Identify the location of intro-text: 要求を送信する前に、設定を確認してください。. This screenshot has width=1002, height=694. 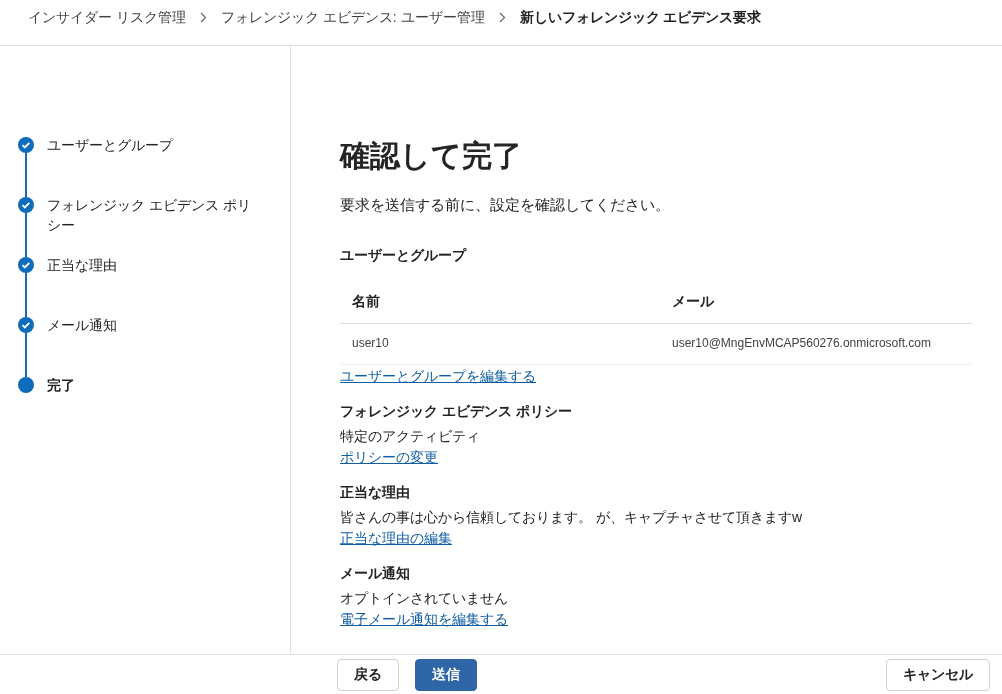
(505, 205).